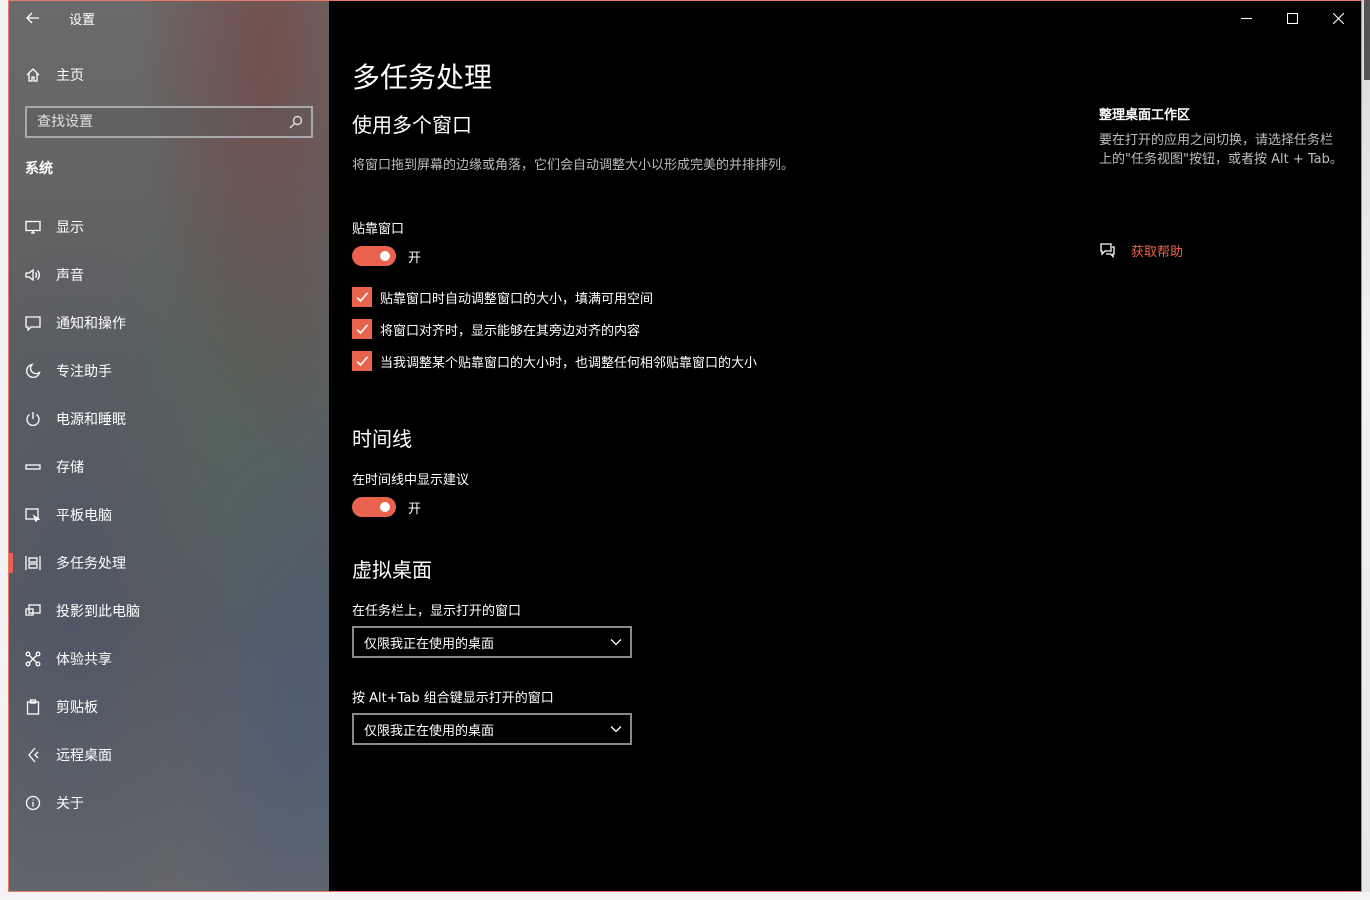 Image resolution: width=1370 pixels, height=900 pixels. What do you see at coordinates (453, 698) in the screenshot?
I see `alttab-windows-label: 按 Alt+Tab 组合键显示打开的窗口` at bounding box center [453, 698].